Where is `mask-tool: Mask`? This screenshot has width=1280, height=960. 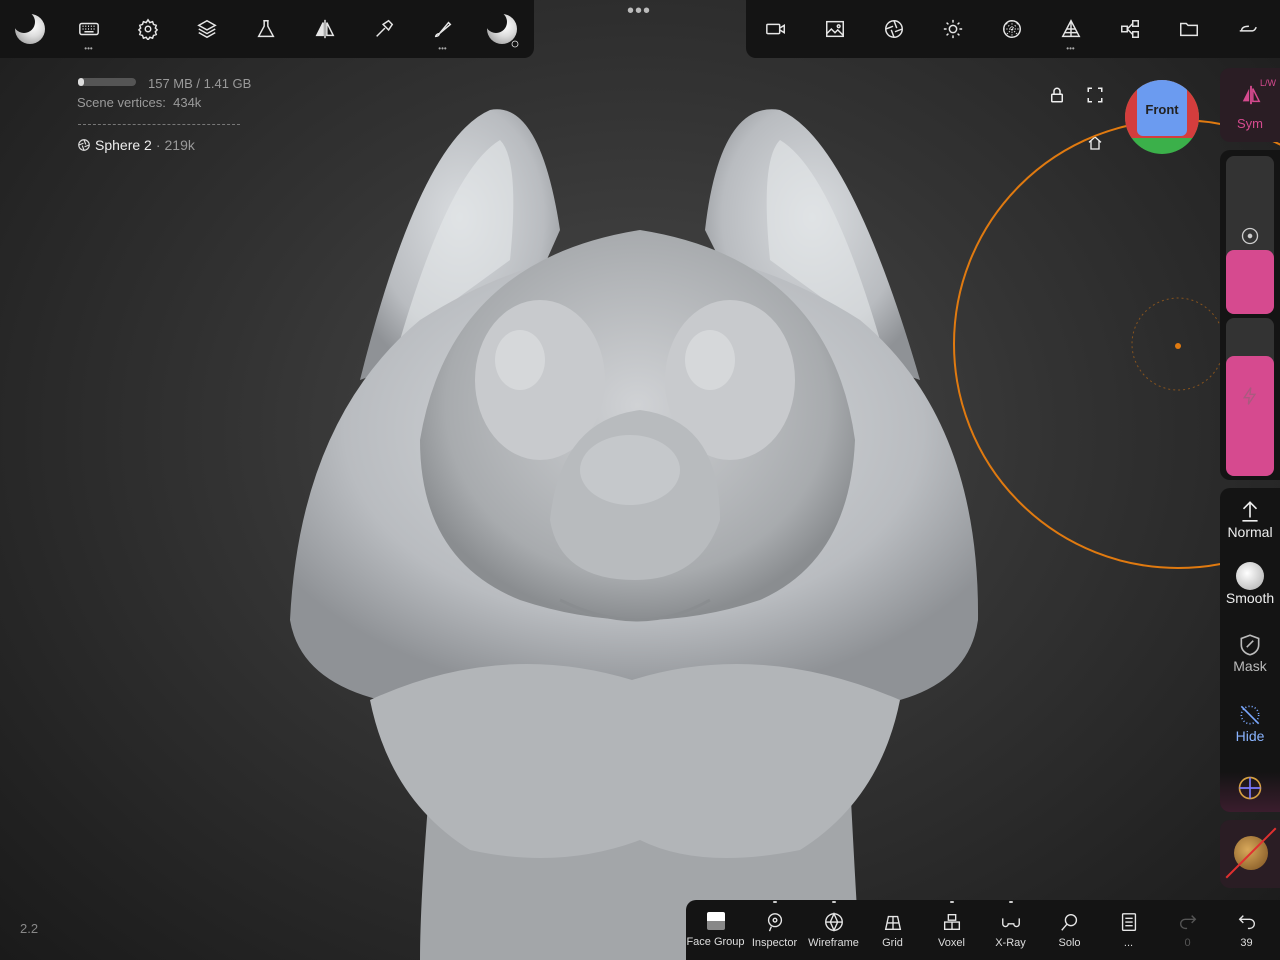 mask-tool: Mask is located at coordinates (1250, 653).